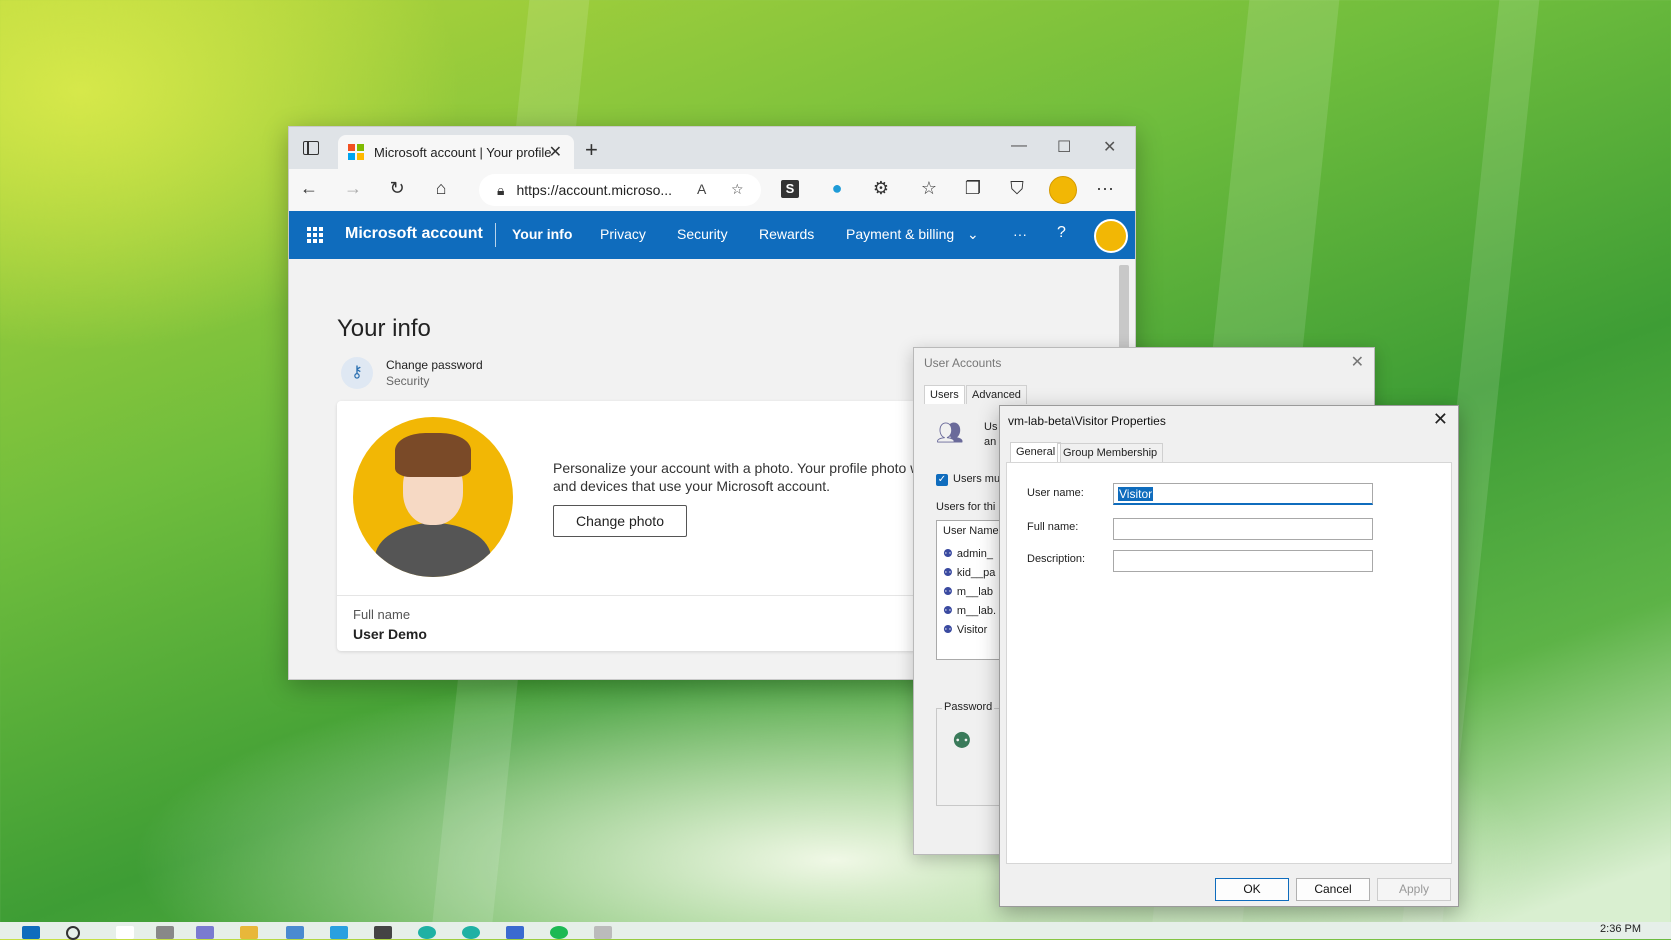 Image resolution: width=1671 pixels, height=940 pixels. I want to click on description-input, so click(1243, 561).